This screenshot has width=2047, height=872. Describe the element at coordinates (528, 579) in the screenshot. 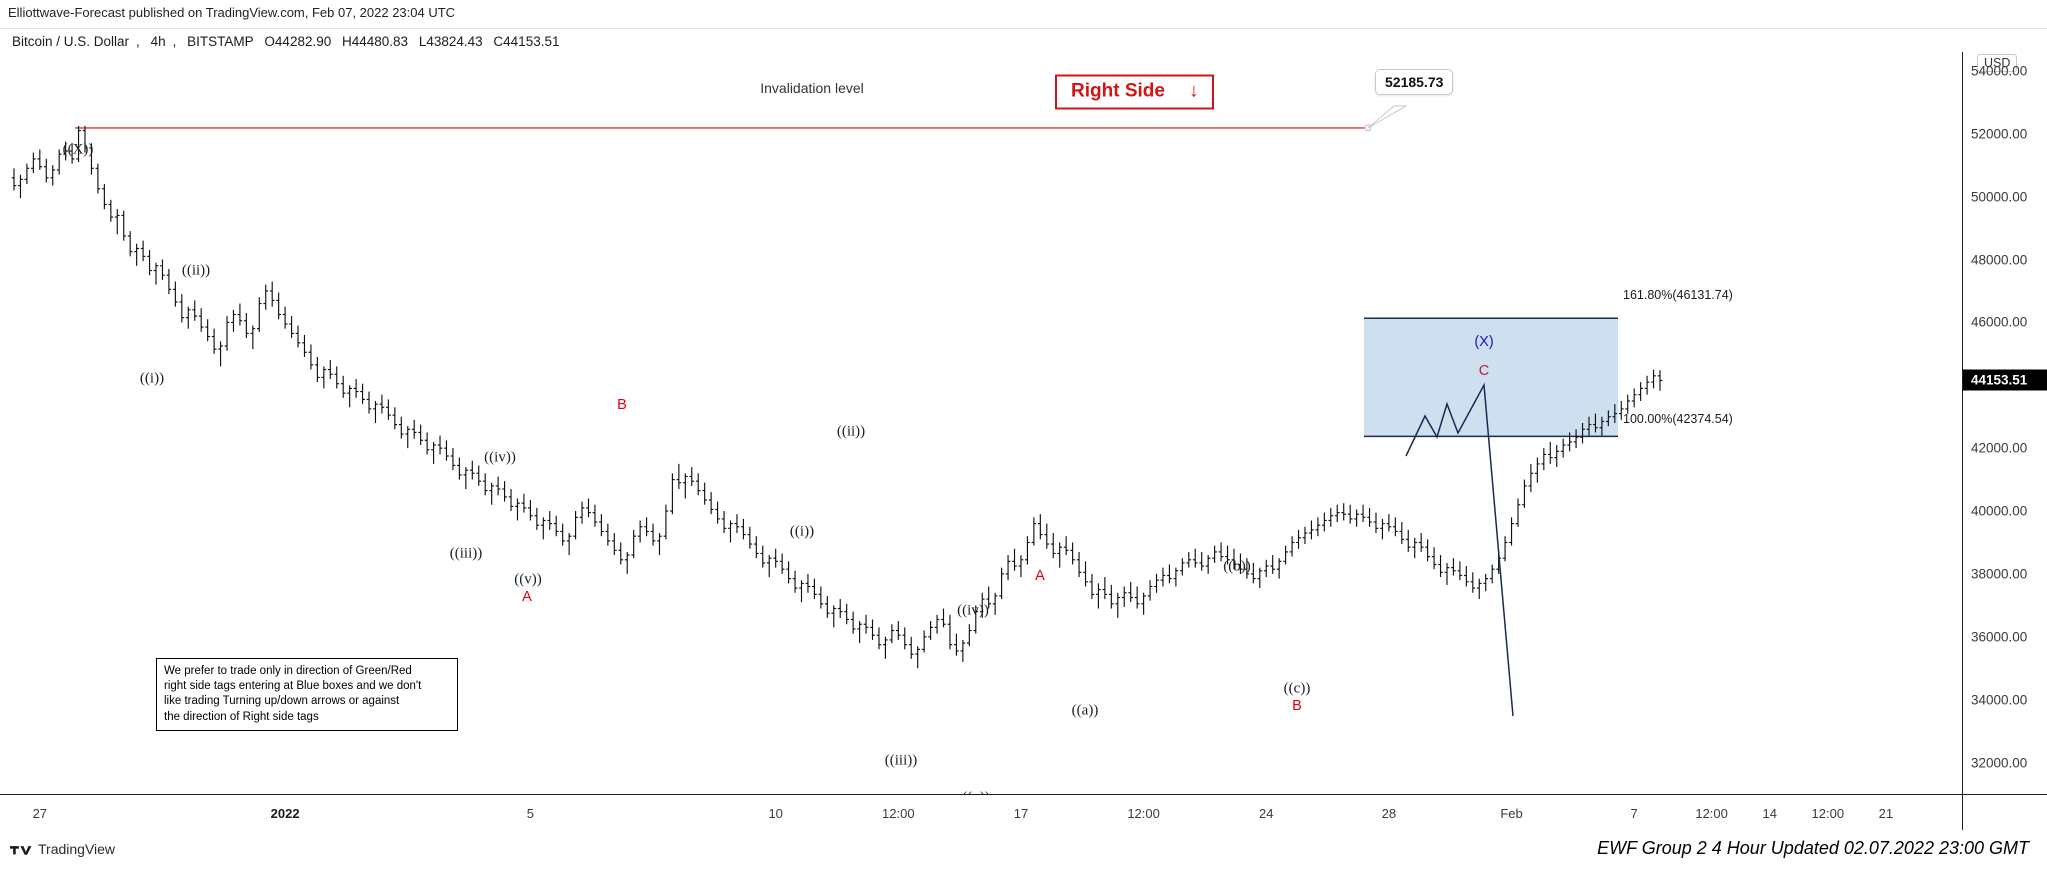

I see `wave-label: ((v))` at that location.